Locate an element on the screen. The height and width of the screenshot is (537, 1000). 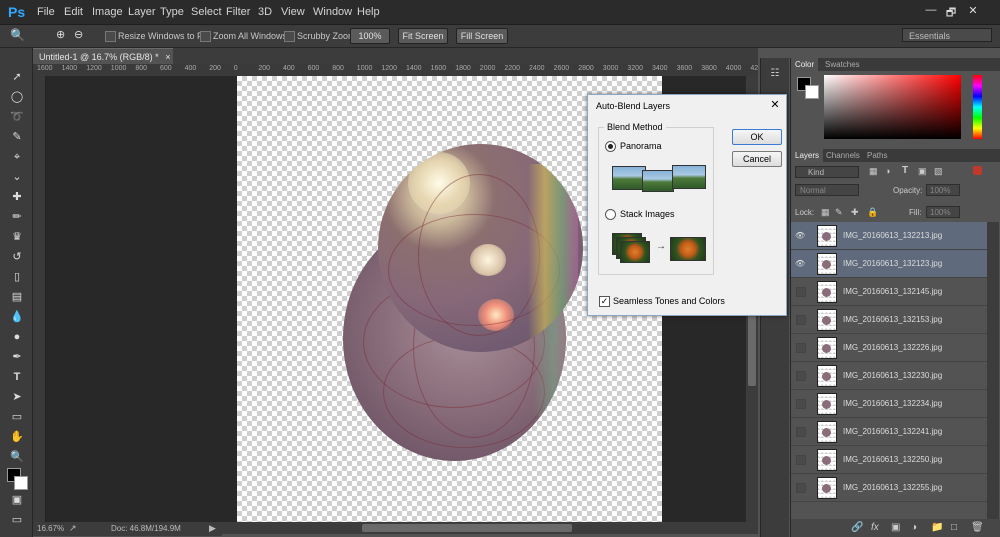
history-brush-tool-icon: ↺ is located at coordinates (17, 257).